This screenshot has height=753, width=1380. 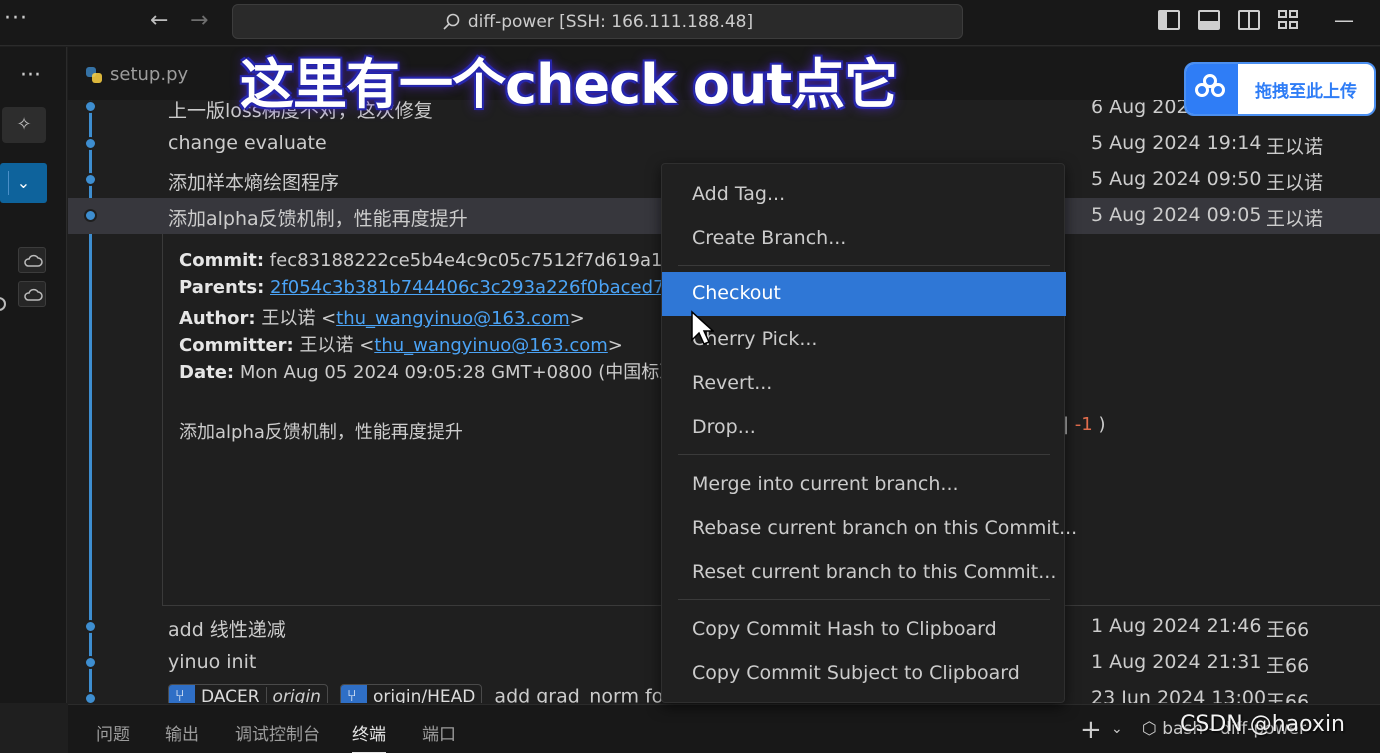 I want to click on minimize-button: —, so click(x=1344, y=20).